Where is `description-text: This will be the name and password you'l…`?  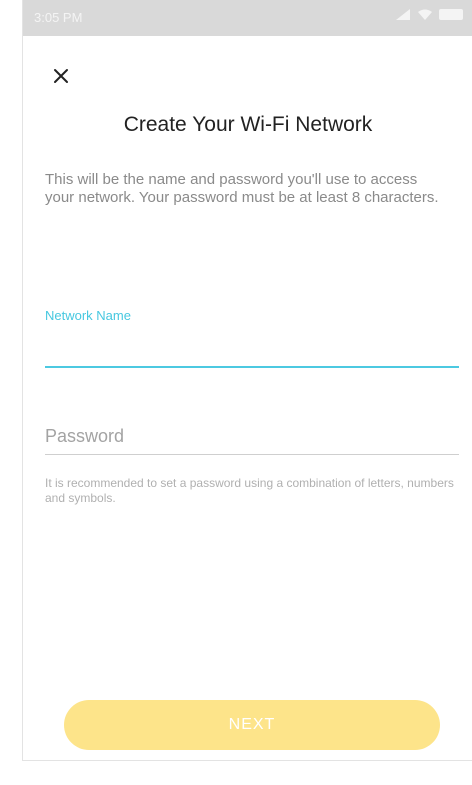
description-text: This will be the name and password you'l… is located at coordinates (242, 188).